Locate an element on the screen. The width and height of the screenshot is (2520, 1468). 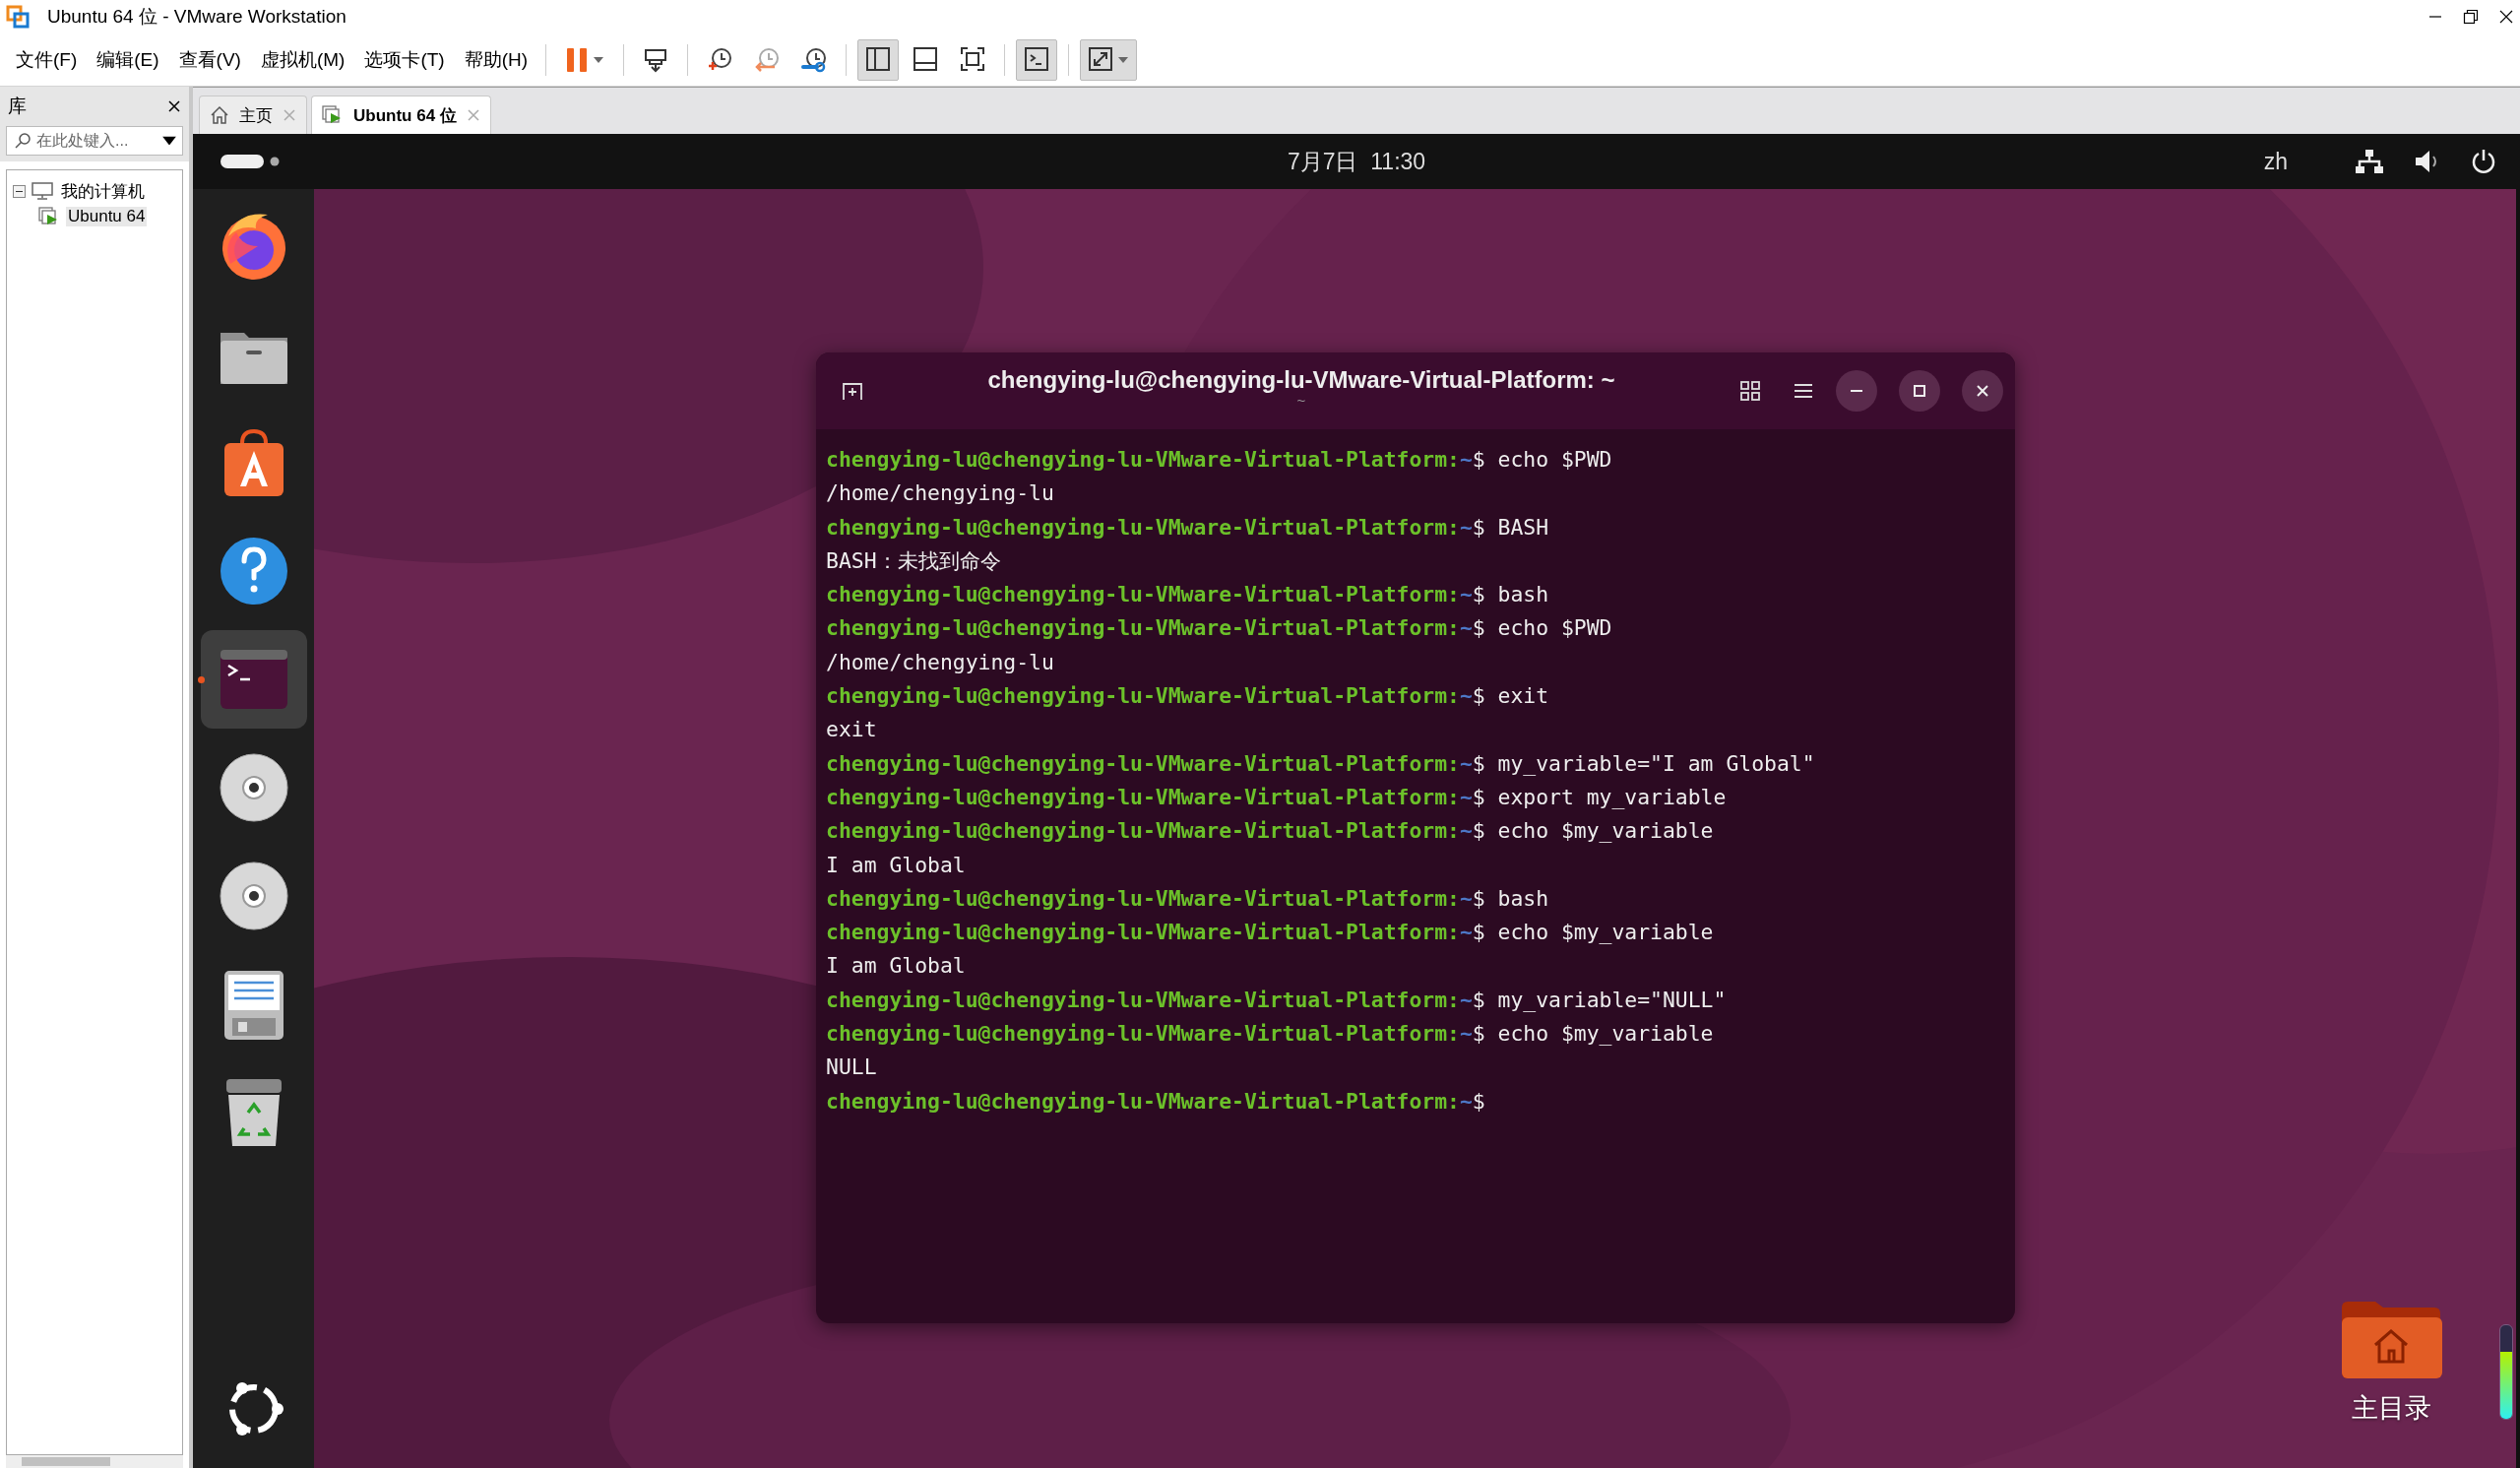
menu-item: 查看(V) is located at coordinates (209, 60).